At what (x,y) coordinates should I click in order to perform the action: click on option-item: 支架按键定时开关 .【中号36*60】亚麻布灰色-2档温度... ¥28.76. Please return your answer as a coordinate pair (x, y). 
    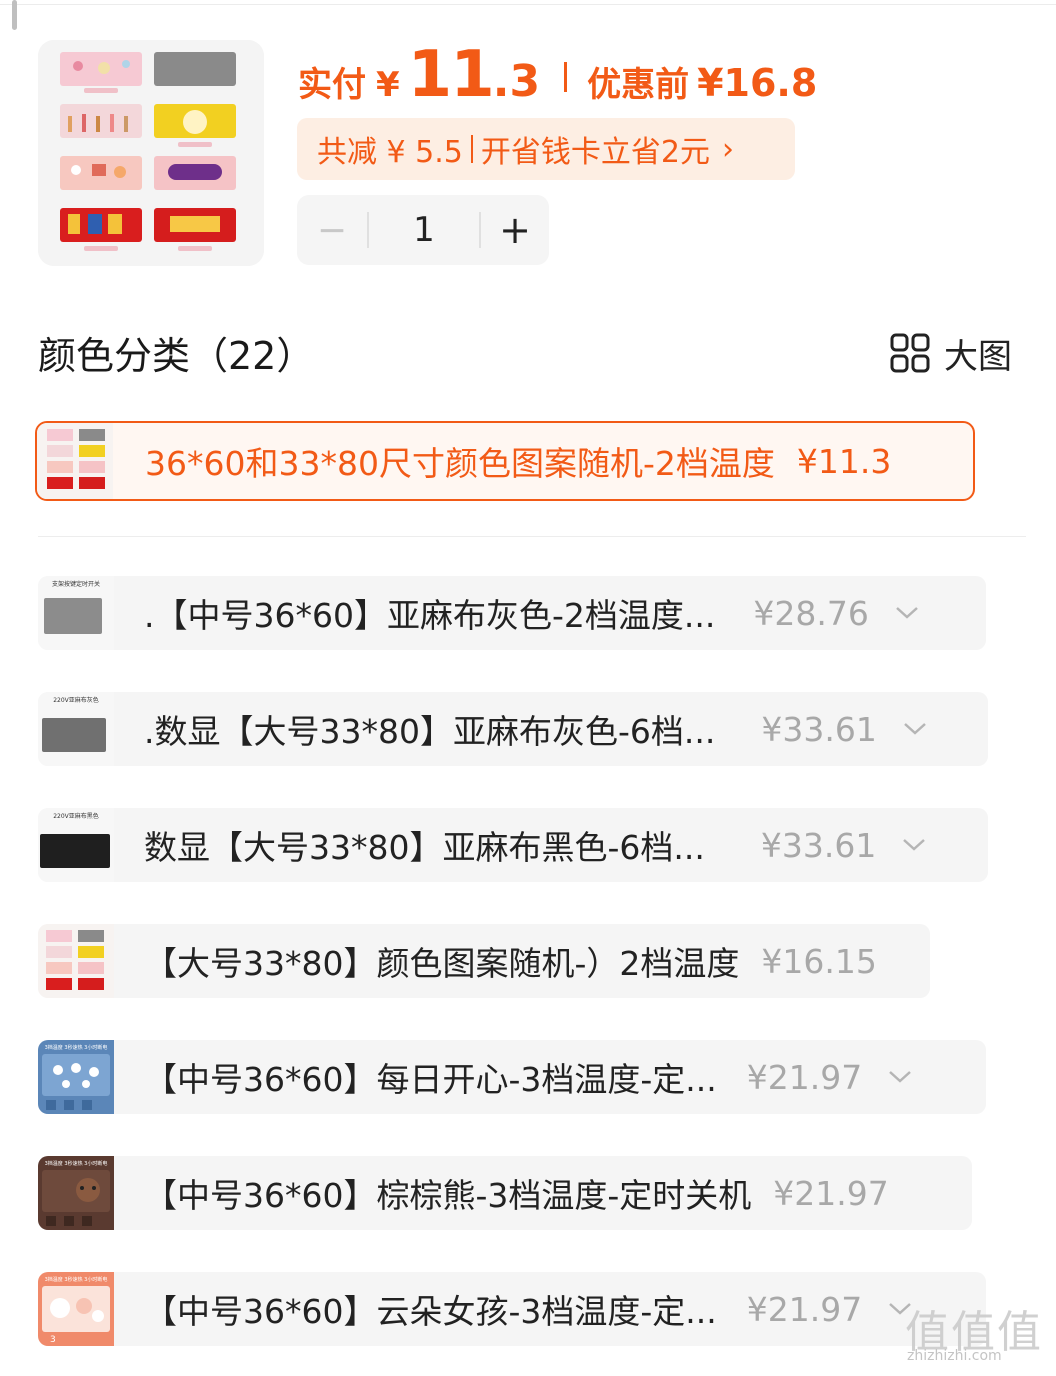
    Looking at the image, I should click on (512, 613).